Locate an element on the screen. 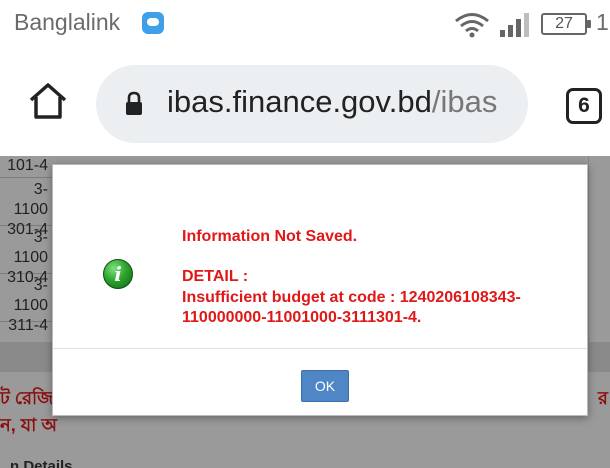  code-line-2: 101-4 is located at coordinates (27, 165).